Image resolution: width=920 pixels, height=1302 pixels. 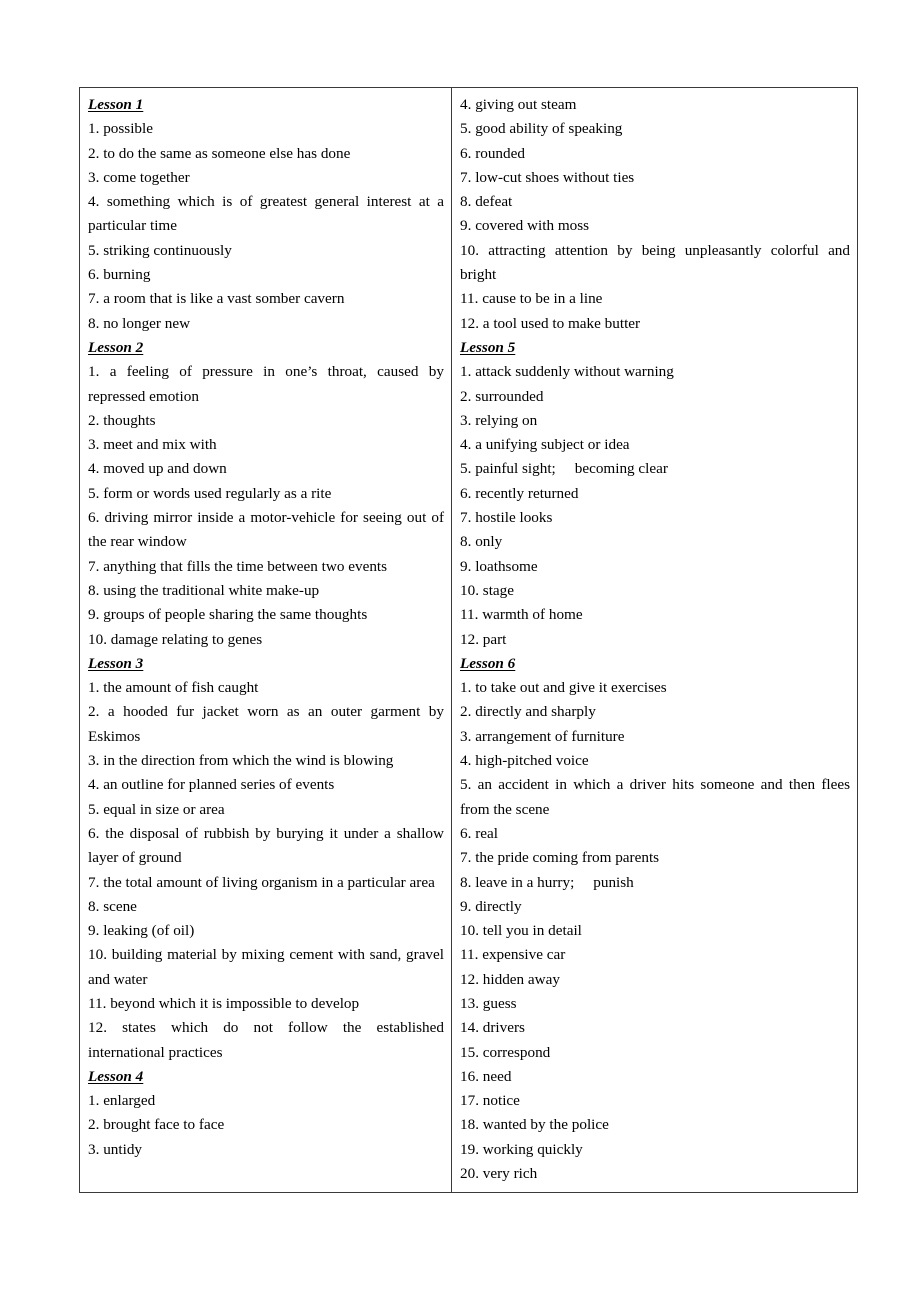 What do you see at coordinates (531, 299) in the screenshot?
I see `answer-item: 11. cause to be in a line` at bounding box center [531, 299].